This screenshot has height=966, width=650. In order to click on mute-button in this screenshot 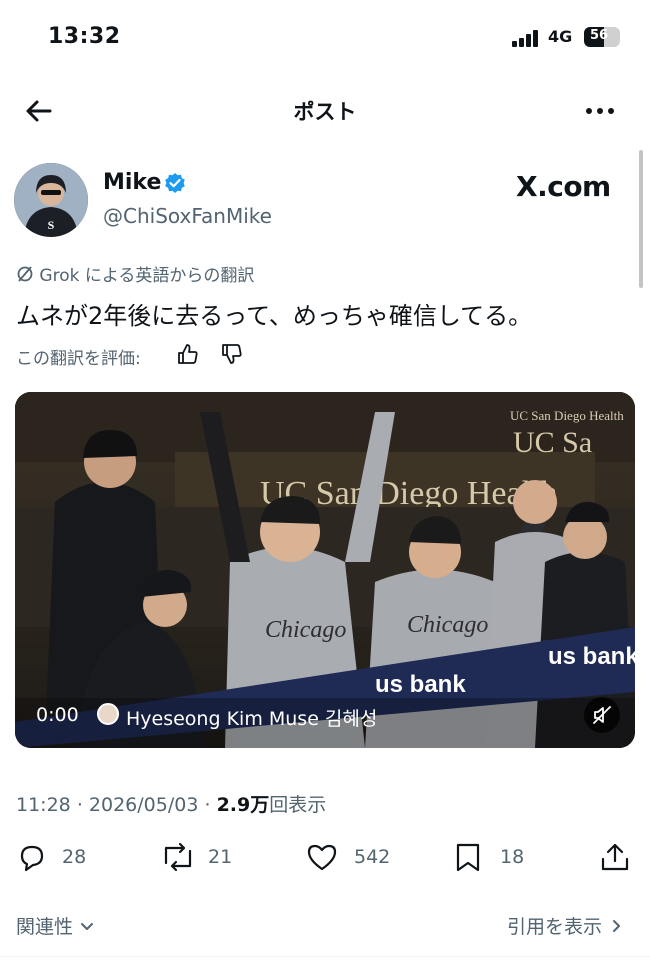, I will do `click(602, 715)`.